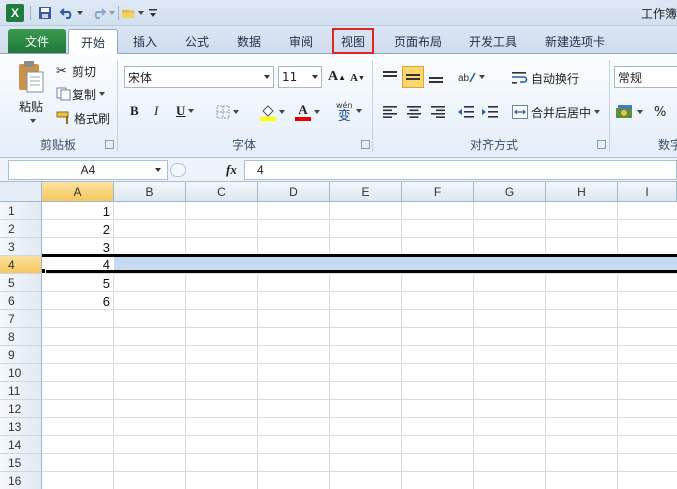  I want to click on merge-center-icon, so click(520, 112).